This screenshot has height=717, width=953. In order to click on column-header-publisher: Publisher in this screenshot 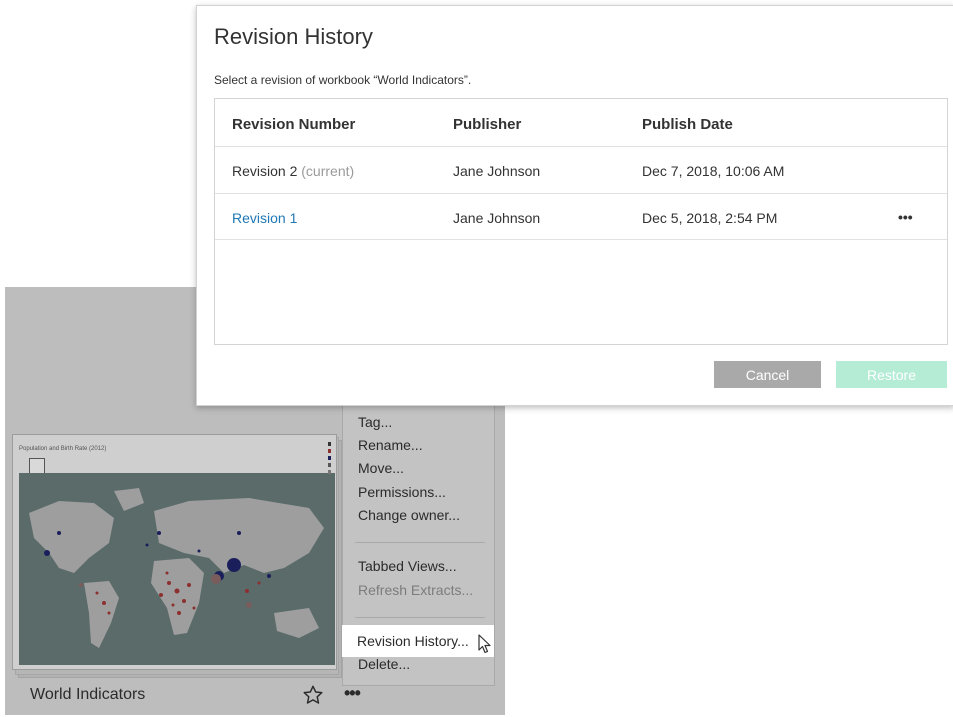, I will do `click(487, 124)`.